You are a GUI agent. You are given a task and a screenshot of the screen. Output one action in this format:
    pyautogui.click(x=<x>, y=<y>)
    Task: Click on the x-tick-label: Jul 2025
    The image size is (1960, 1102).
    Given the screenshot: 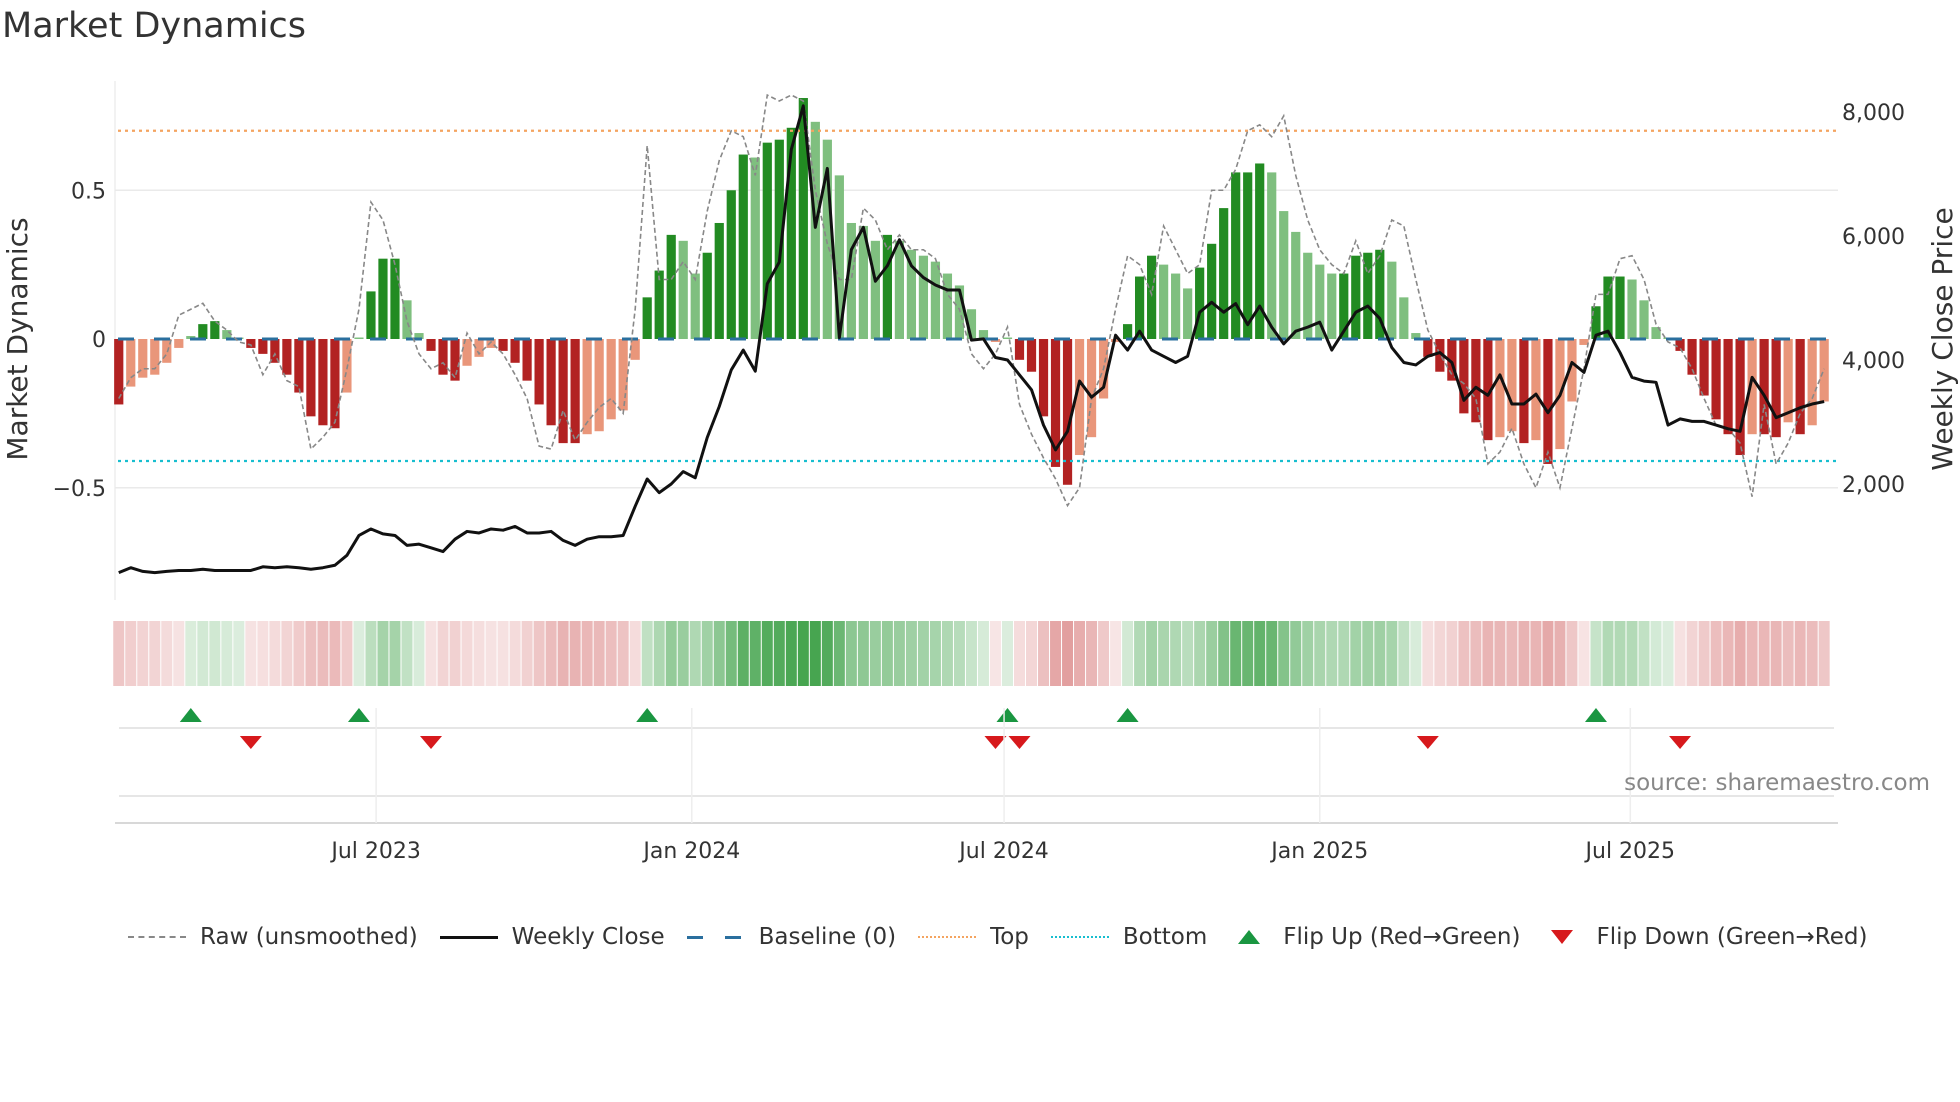 What is the action you would take?
    pyautogui.click(x=1630, y=851)
    